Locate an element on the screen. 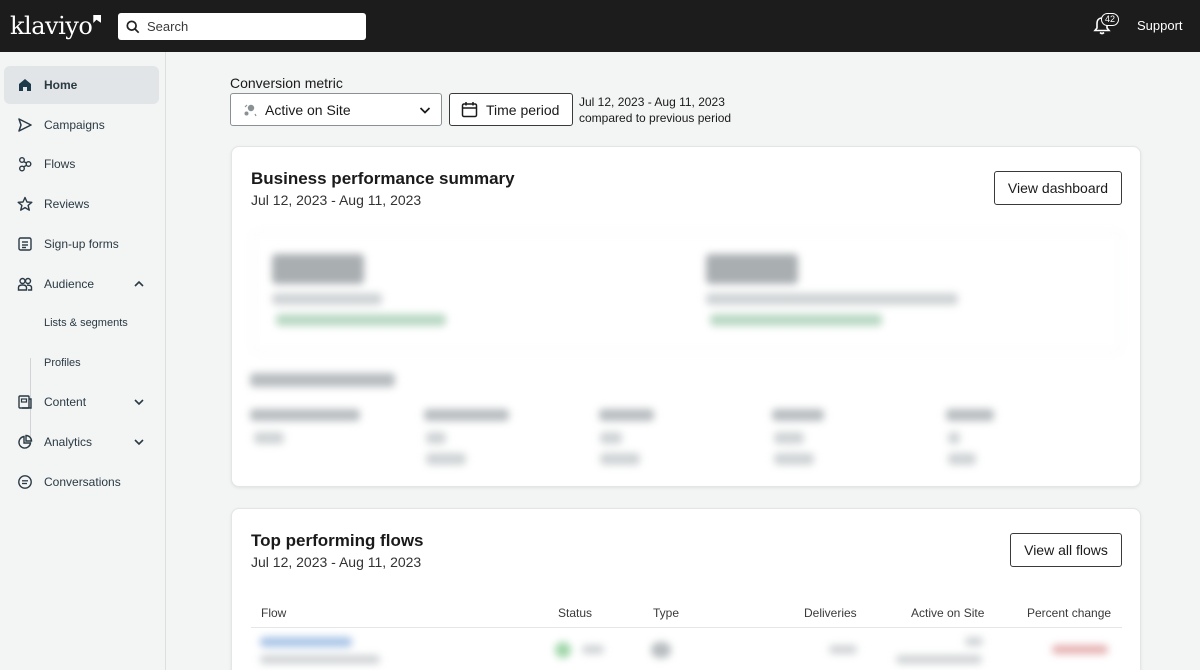  sidebar-item-reviews: Reviews is located at coordinates (81, 204).